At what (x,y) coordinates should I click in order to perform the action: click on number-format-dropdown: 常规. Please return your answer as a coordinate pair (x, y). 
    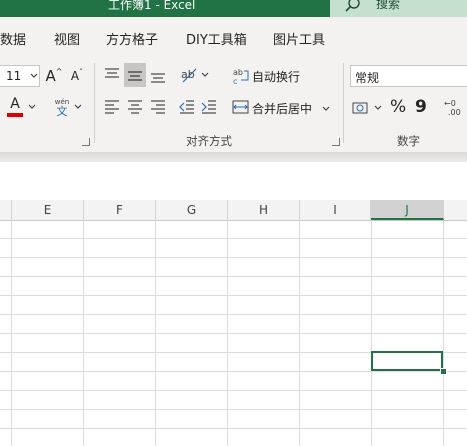
    Looking at the image, I should click on (408, 76).